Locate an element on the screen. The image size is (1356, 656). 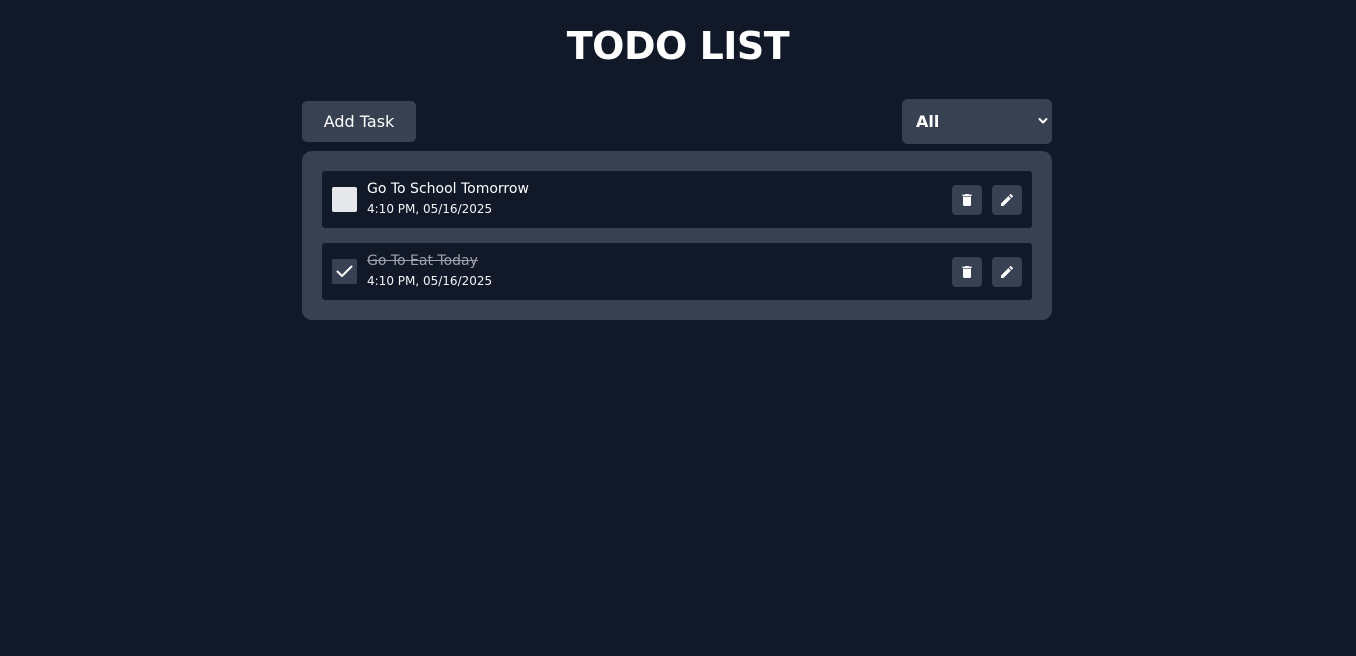
chevron-down-icon is located at coordinates (1043, 121).